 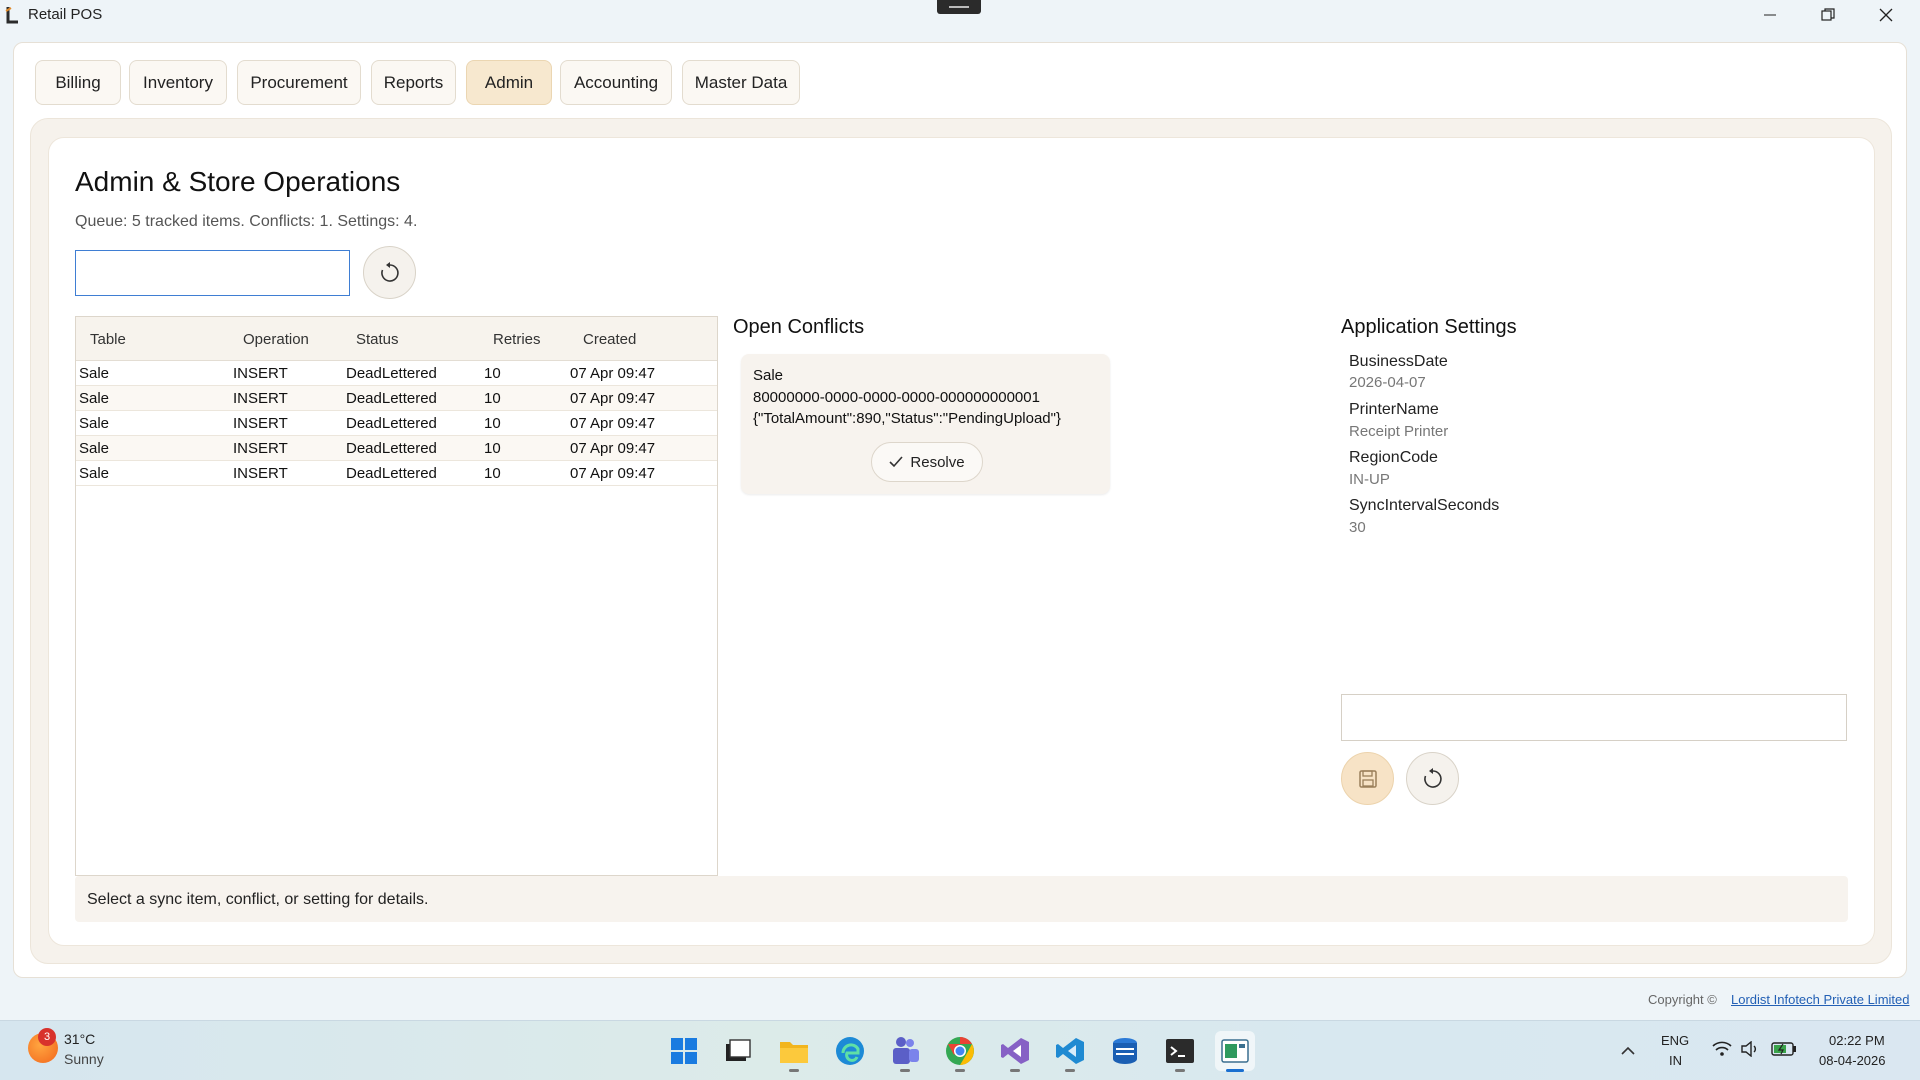 I want to click on teams-icon, so click(x=906, y=1050).